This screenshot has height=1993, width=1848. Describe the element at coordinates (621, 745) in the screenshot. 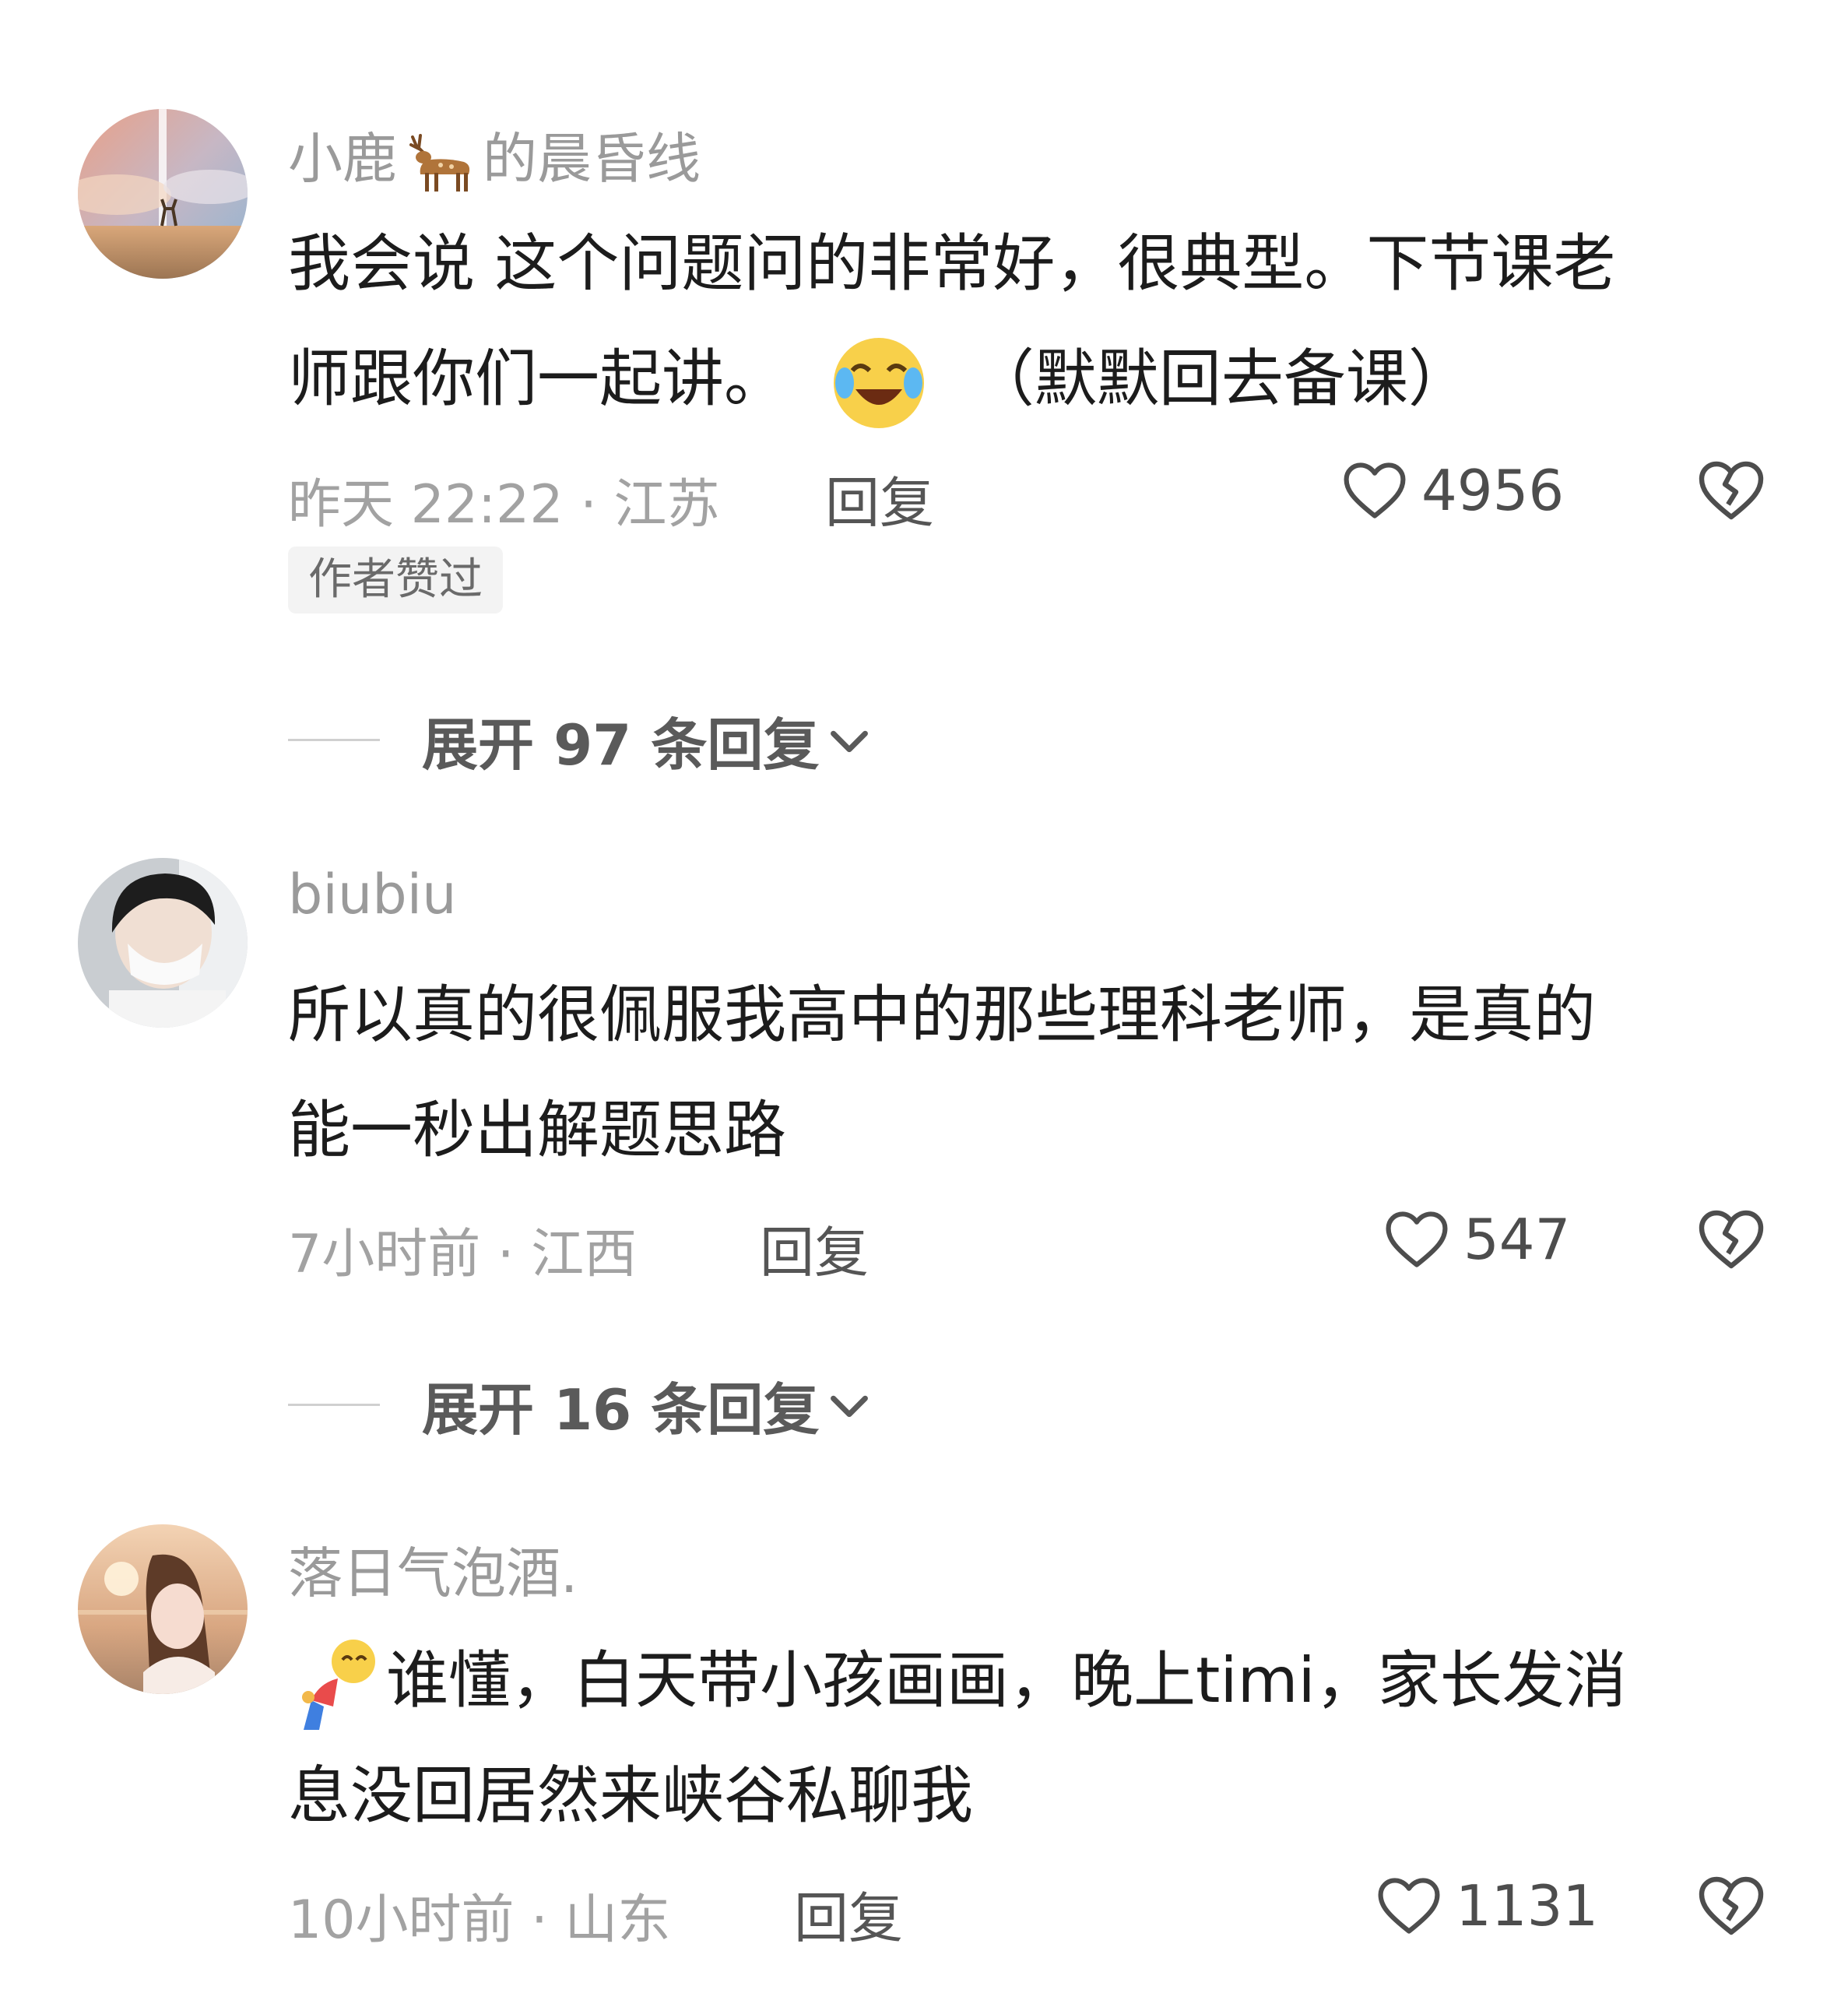

I see `expand-replies-label: 展开 97 条回复` at that location.